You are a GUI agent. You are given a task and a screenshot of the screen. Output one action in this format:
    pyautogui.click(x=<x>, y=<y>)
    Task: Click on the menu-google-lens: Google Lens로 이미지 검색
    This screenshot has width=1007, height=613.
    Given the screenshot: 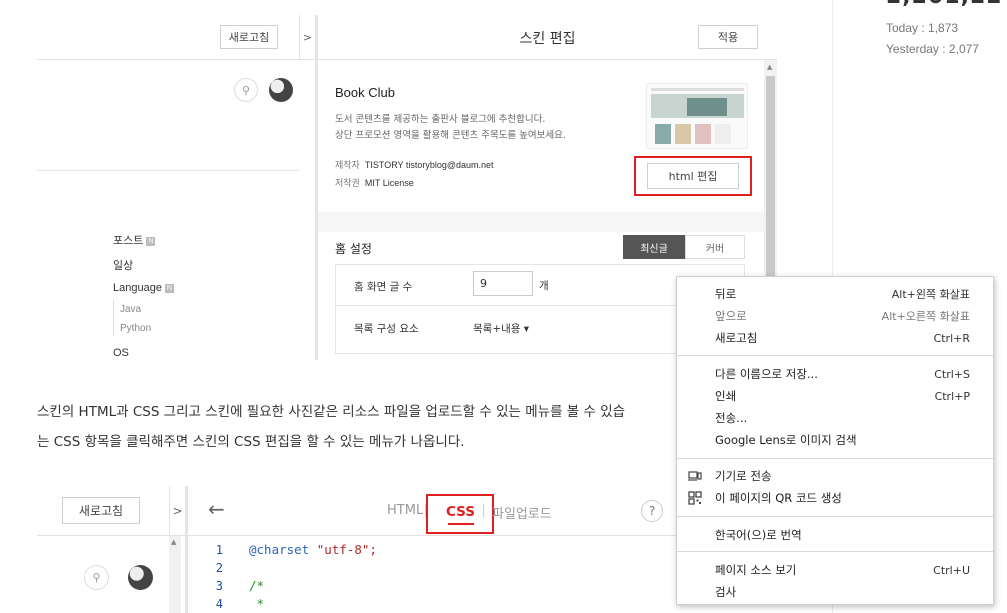 What is the action you would take?
    pyautogui.click(x=835, y=440)
    